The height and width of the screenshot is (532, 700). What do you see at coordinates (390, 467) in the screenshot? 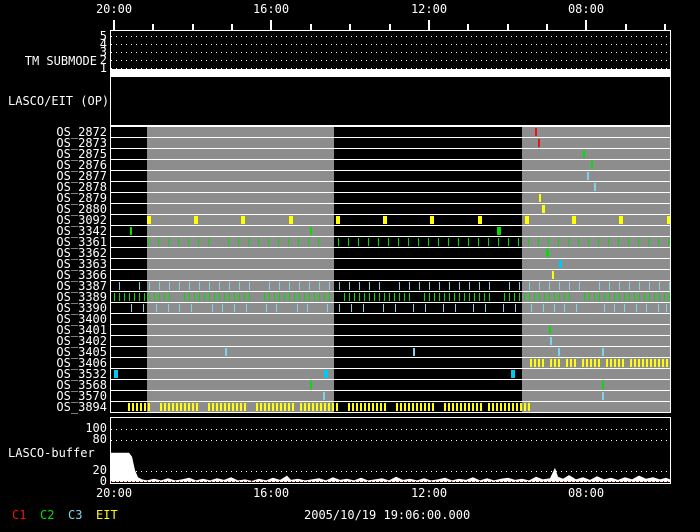
I see `buffer-curve` at bounding box center [390, 467].